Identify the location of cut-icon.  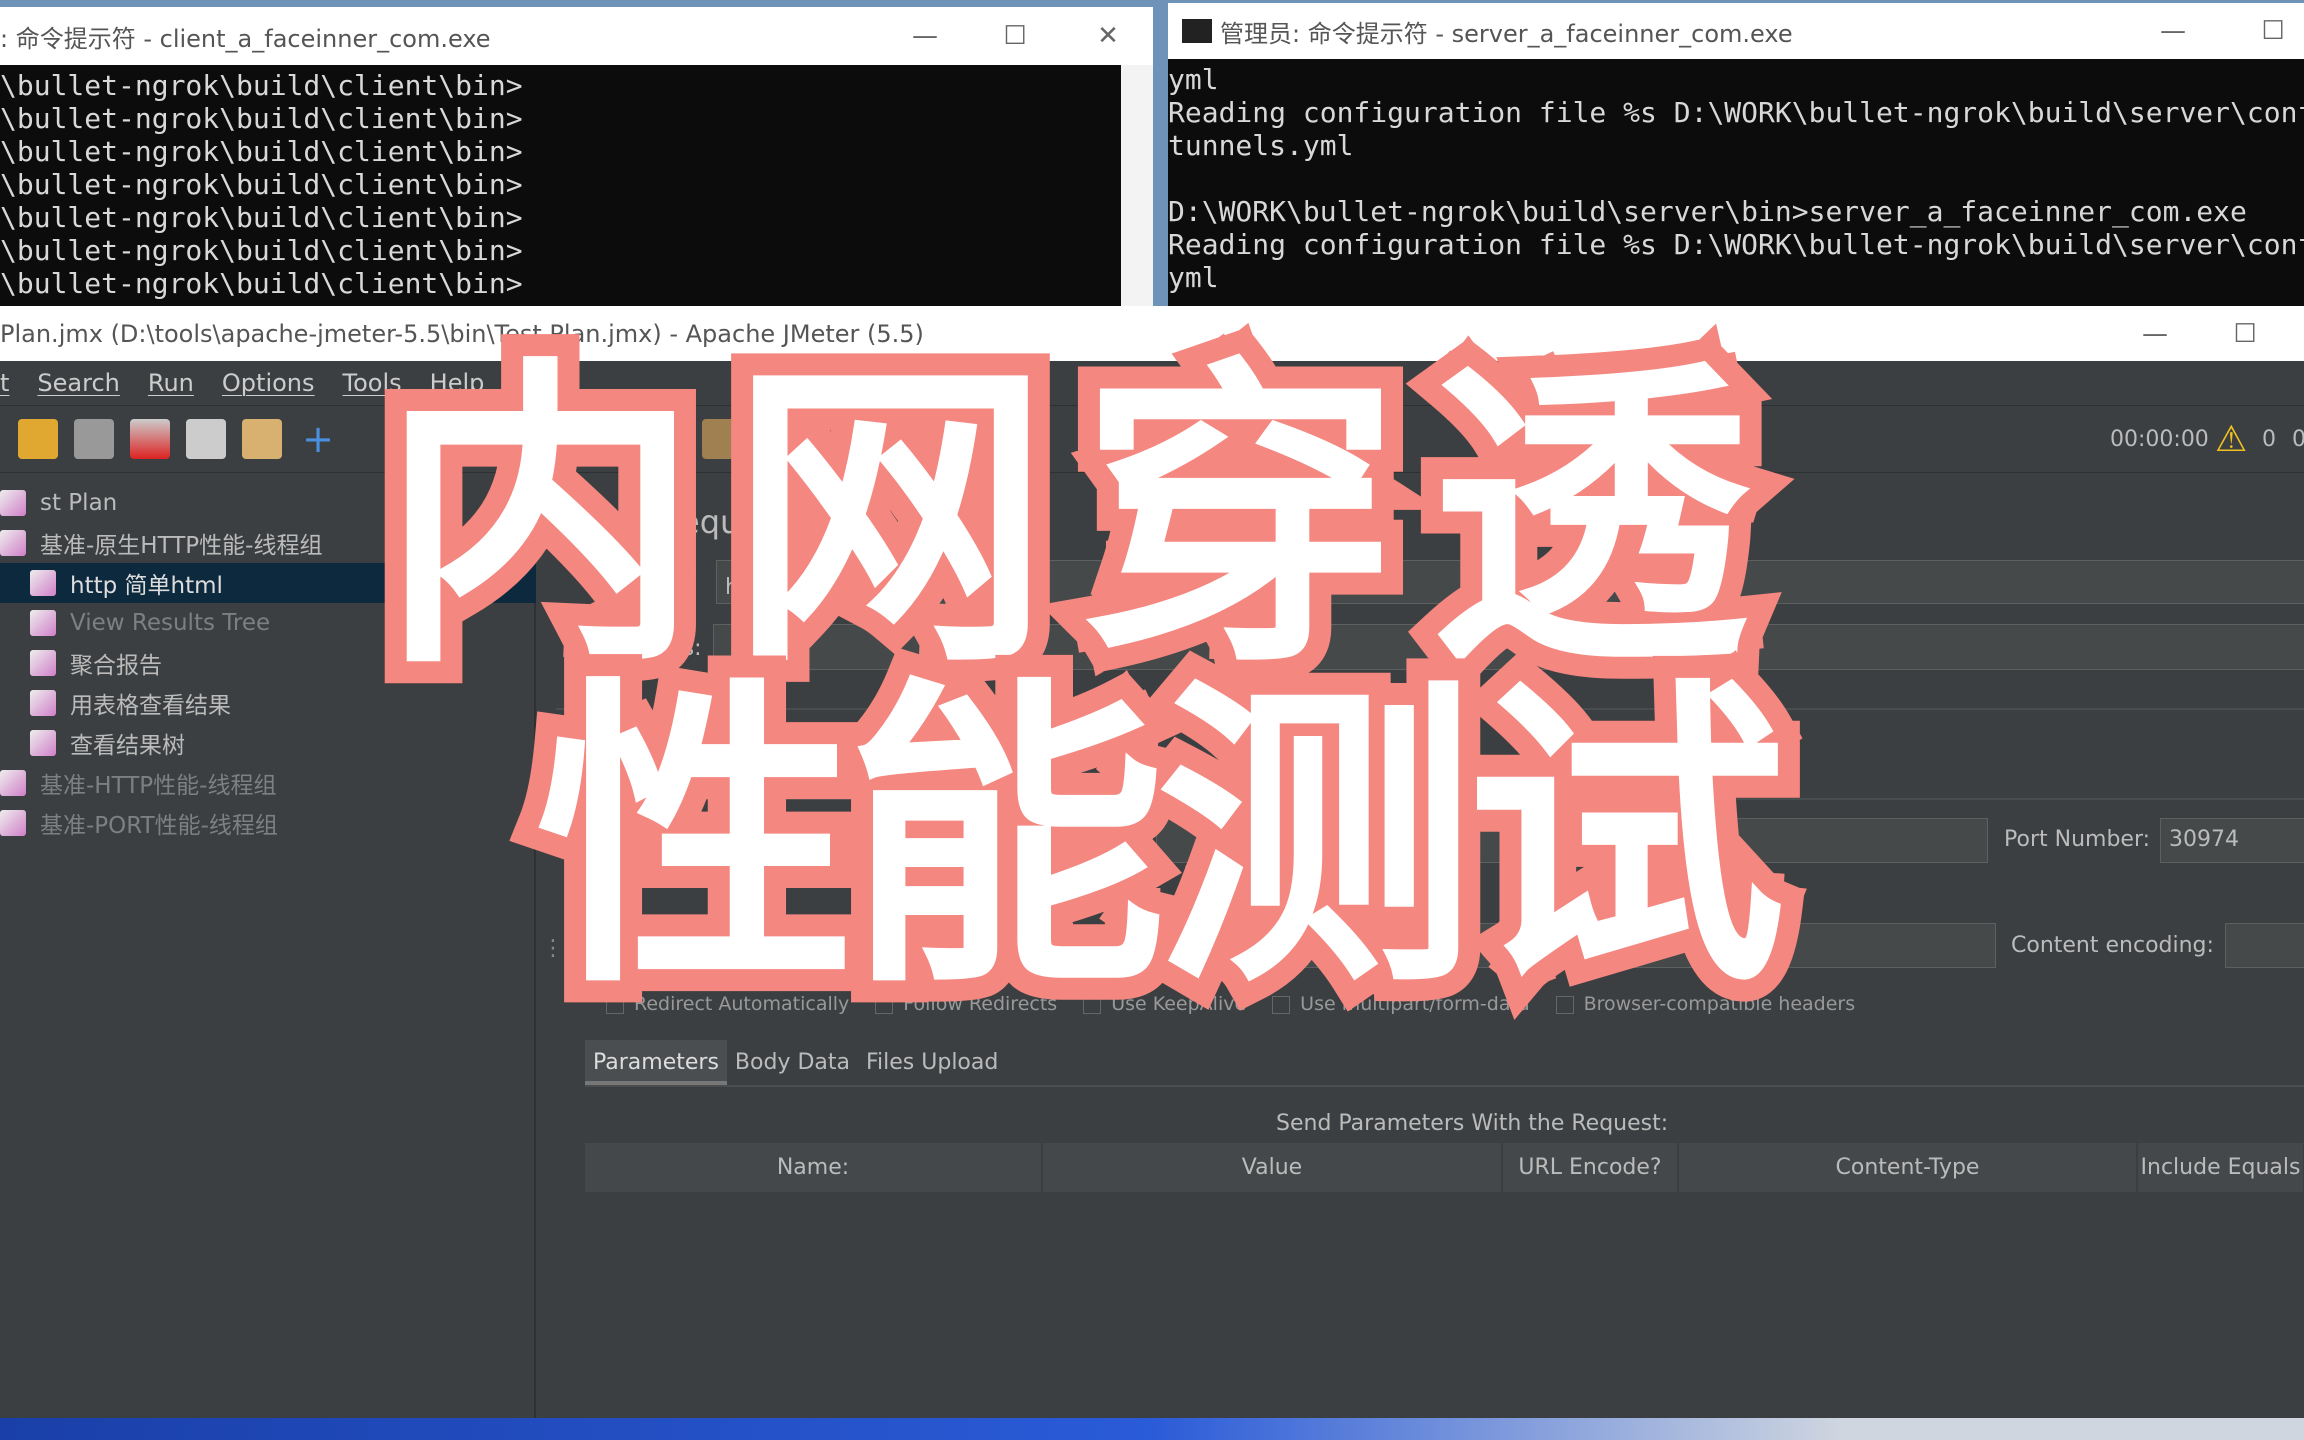
(150, 439).